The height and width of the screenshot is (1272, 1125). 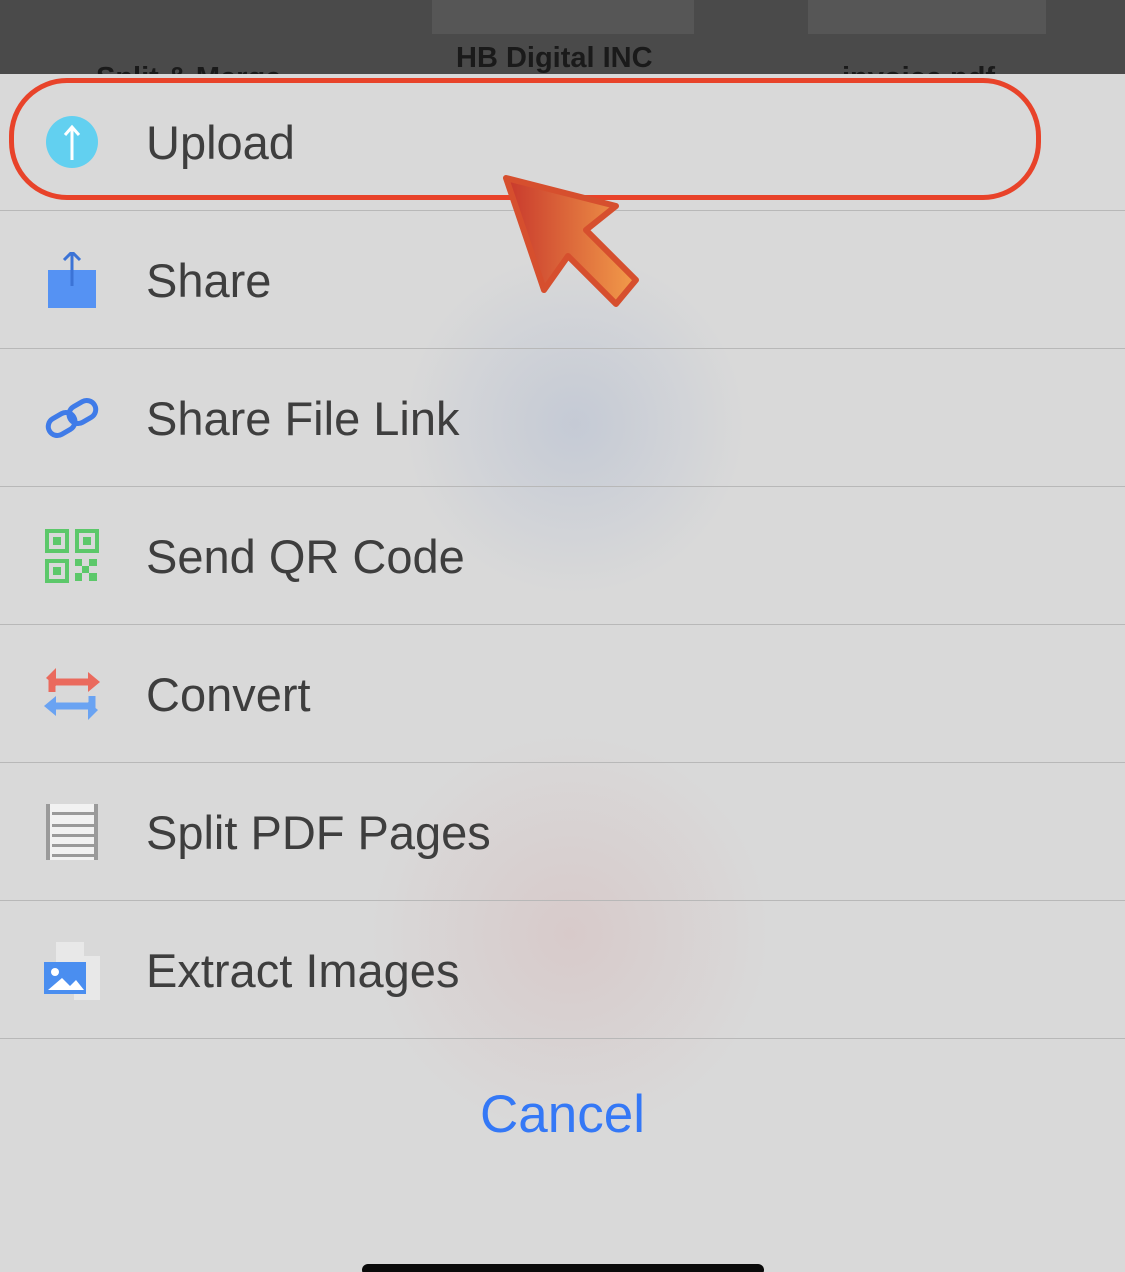 What do you see at coordinates (72, 556) in the screenshot?
I see `qr-code-icon` at bounding box center [72, 556].